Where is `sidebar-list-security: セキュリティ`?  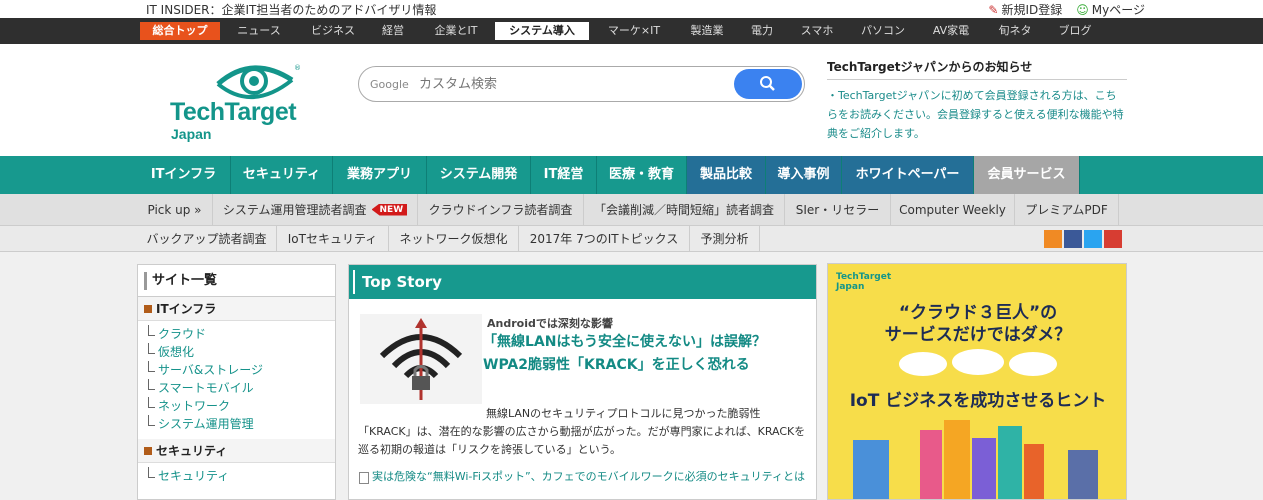
sidebar-list-security: セキュリティ is located at coordinates (236, 477).